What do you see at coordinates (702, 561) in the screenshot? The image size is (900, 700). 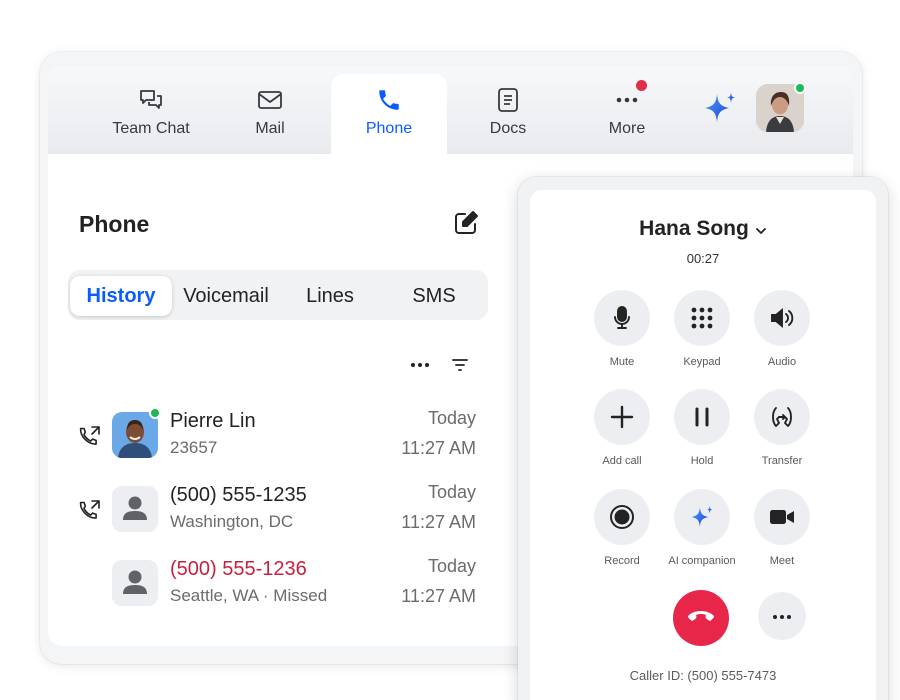 I see `control-label: AI companion` at bounding box center [702, 561].